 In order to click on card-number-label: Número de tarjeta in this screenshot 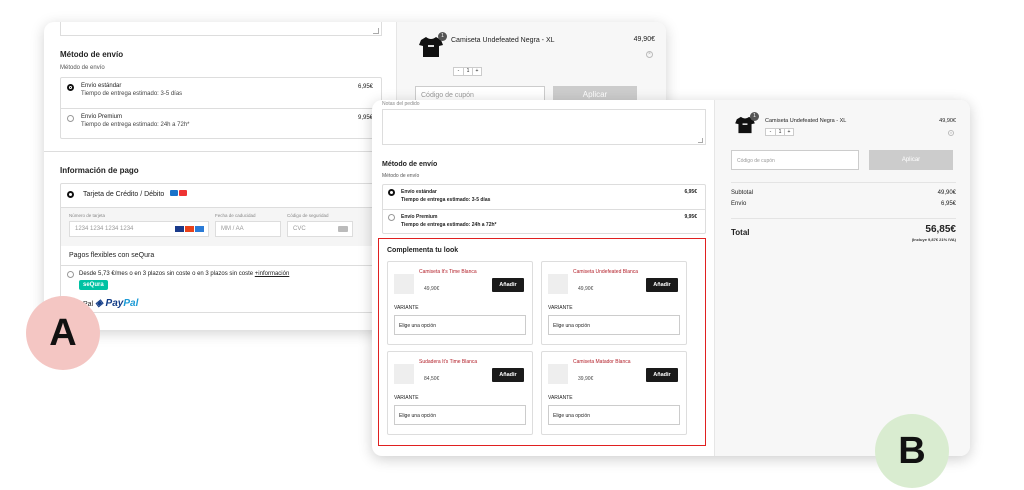, I will do `click(87, 215)`.